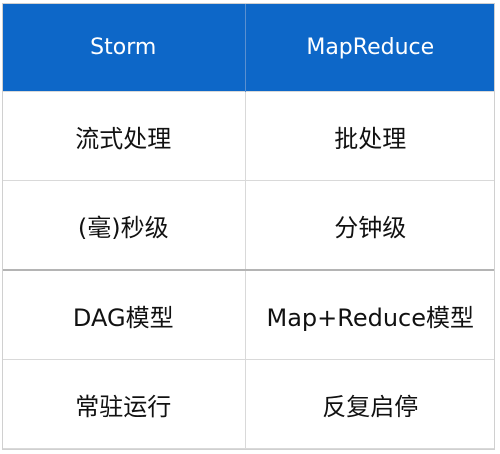  Describe the element at coordinates (370, 404) in the screenshot. I see `table-cell: 反复启停` at that location.